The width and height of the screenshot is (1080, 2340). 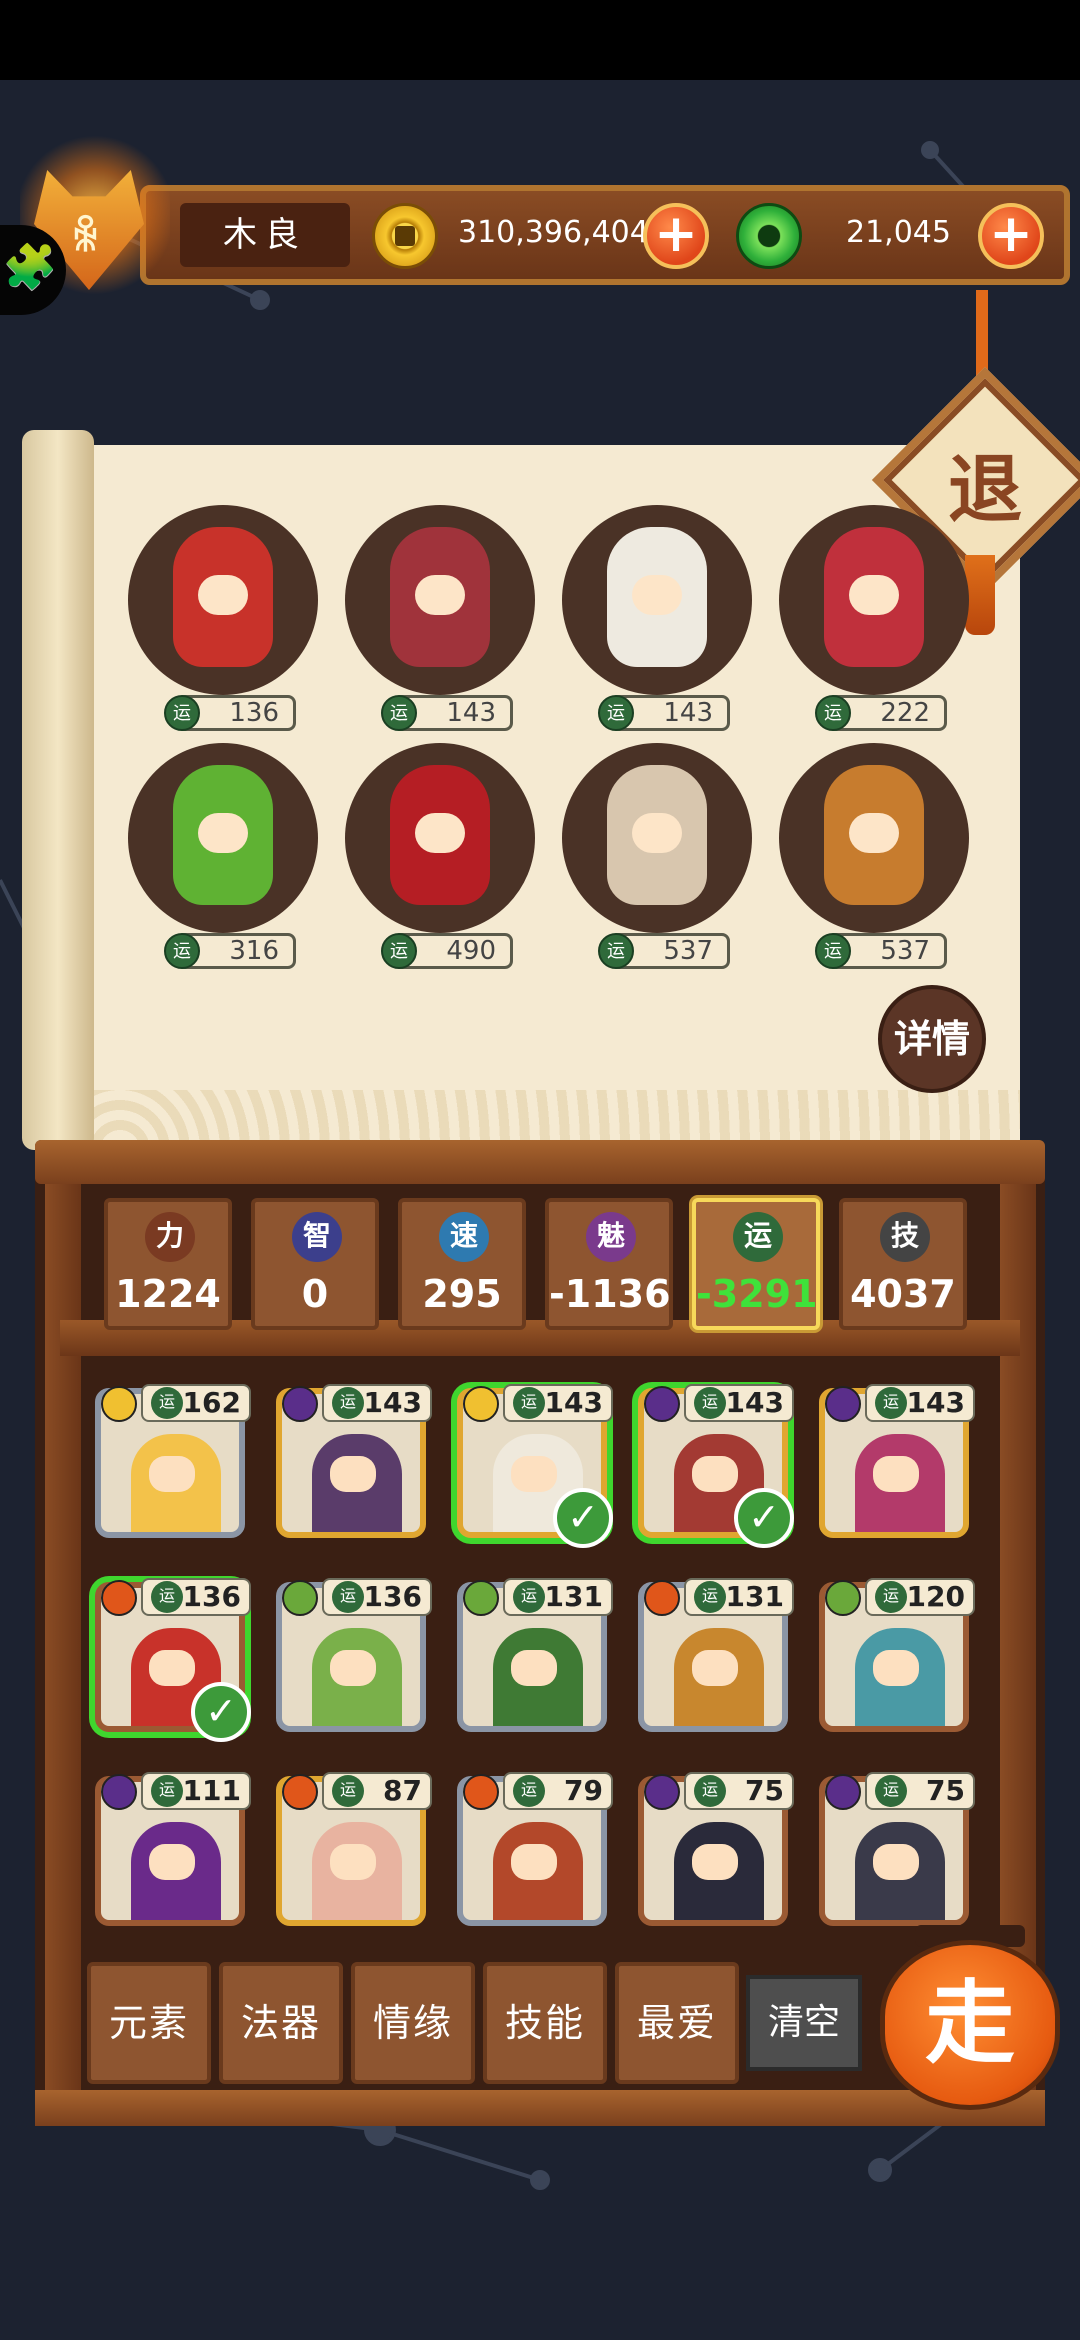 I want to click on stat-icon: 技, so click(x=905, y=1237).